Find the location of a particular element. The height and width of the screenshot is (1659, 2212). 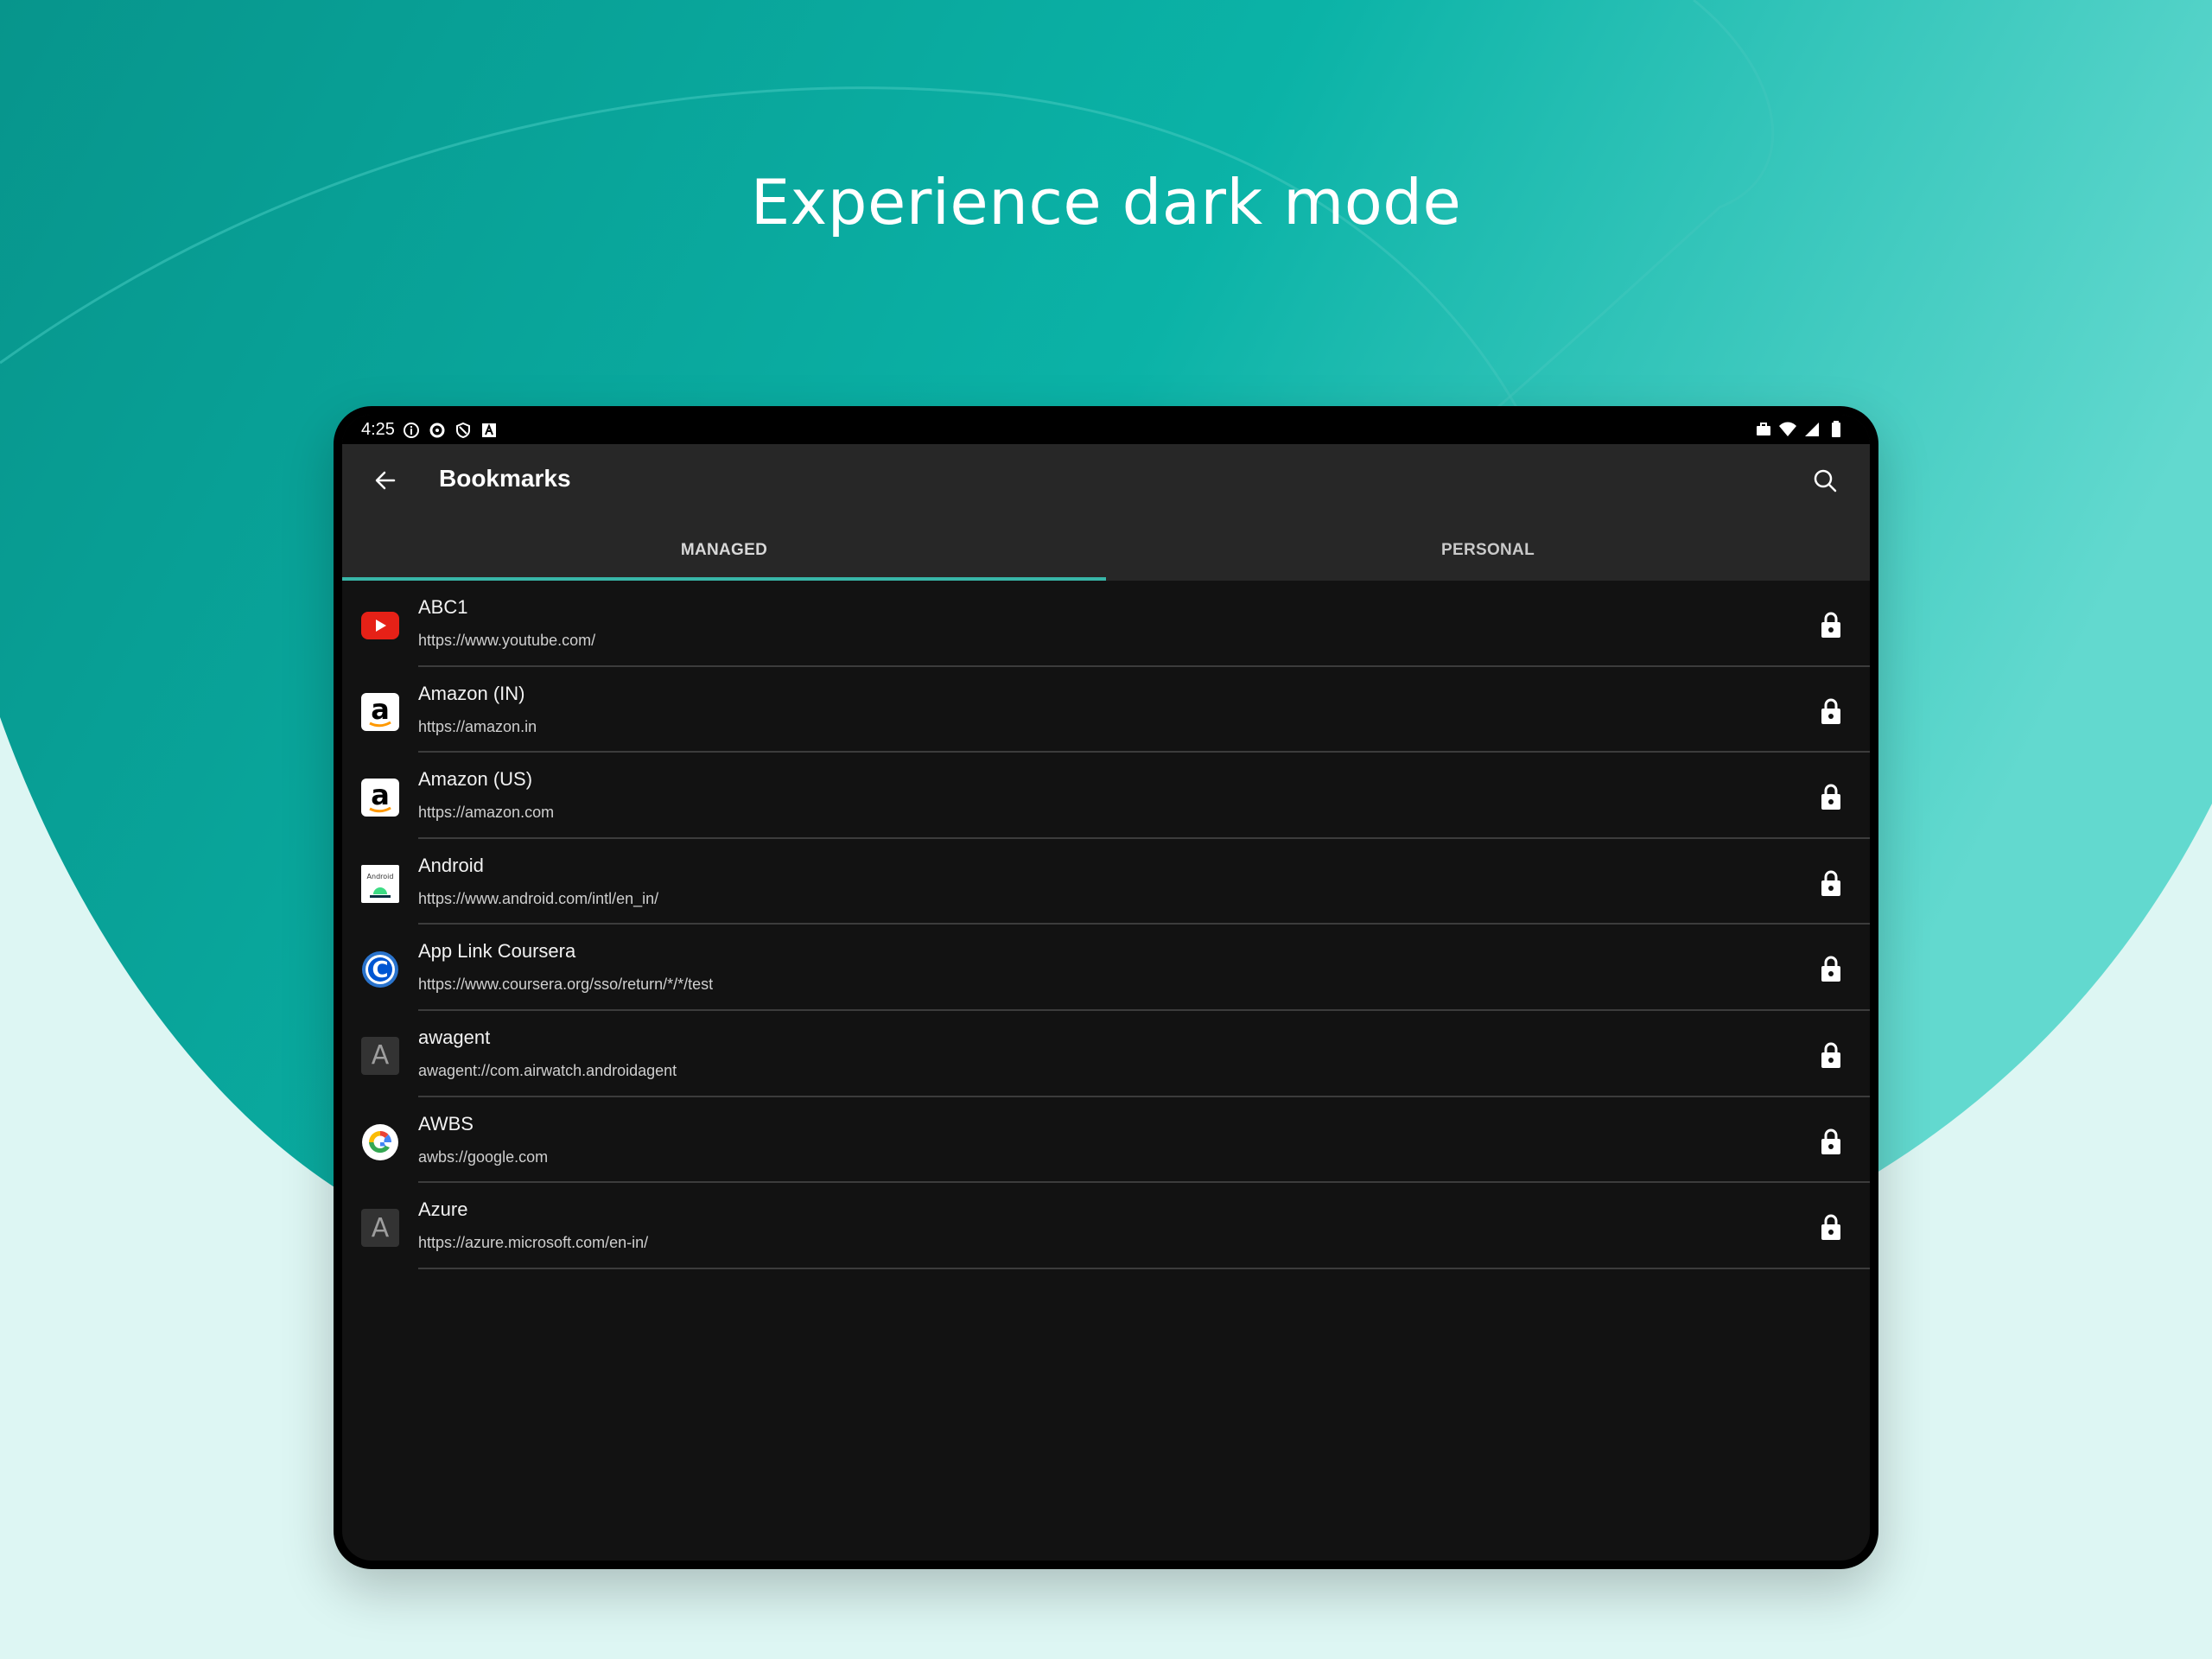

status-time: 4:25 is located at coordinates (378, 429).